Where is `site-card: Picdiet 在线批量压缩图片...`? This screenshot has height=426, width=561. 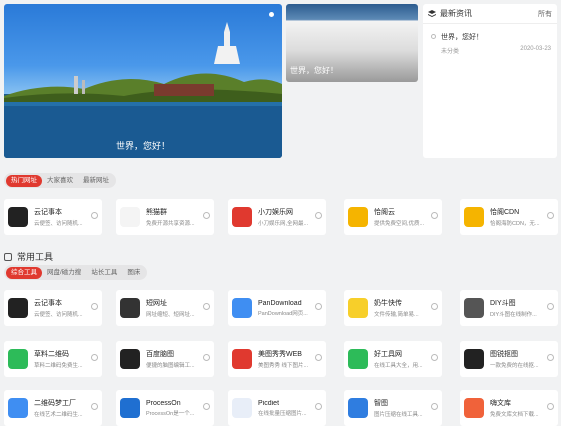 site-card: Picdiet 在线批量压缩图片... is located at coordinates (277, 408).